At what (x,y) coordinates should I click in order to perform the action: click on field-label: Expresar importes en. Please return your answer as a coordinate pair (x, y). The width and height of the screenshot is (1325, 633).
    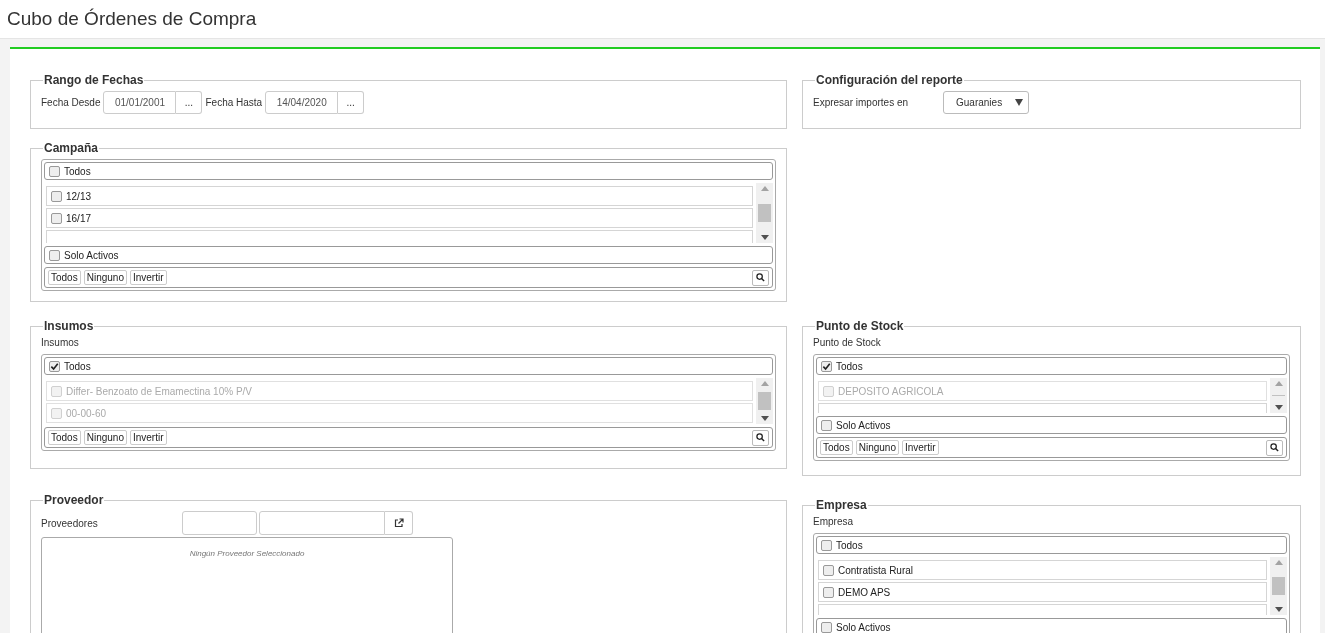
    Looking at the image, I should click on (861, 103).